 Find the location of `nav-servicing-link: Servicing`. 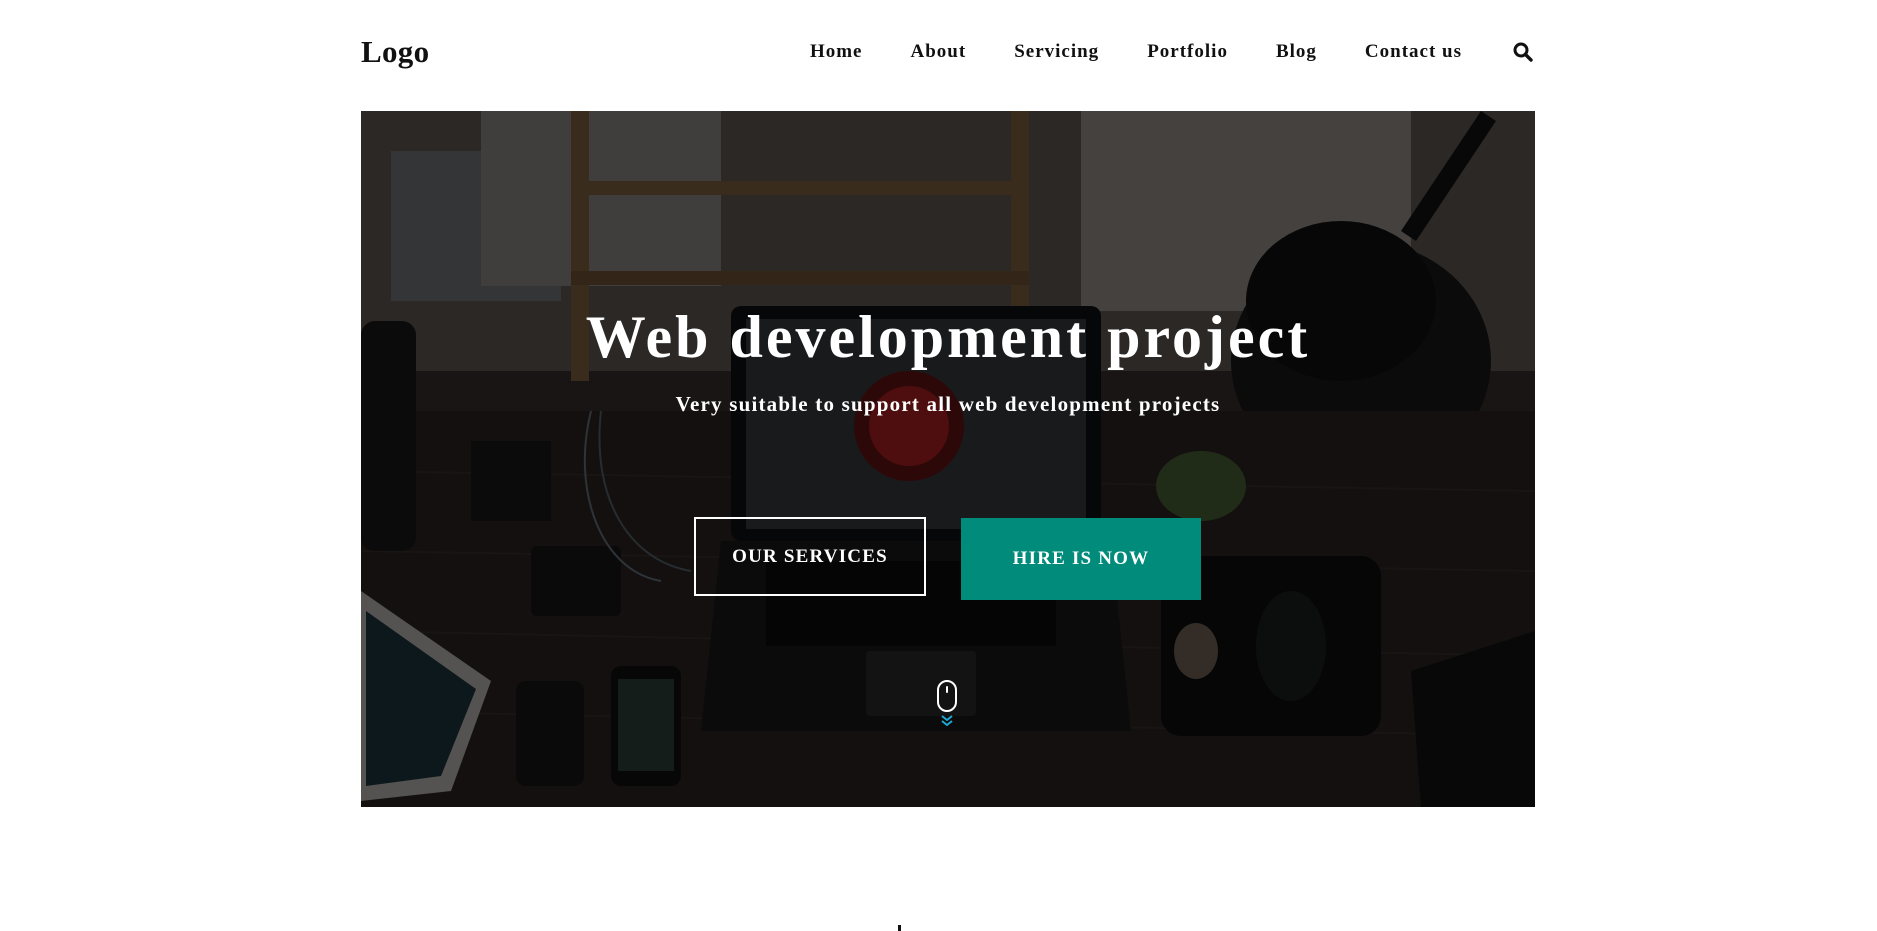

nav-servicing-link: Servicing is located at coordinates (1056, 52).